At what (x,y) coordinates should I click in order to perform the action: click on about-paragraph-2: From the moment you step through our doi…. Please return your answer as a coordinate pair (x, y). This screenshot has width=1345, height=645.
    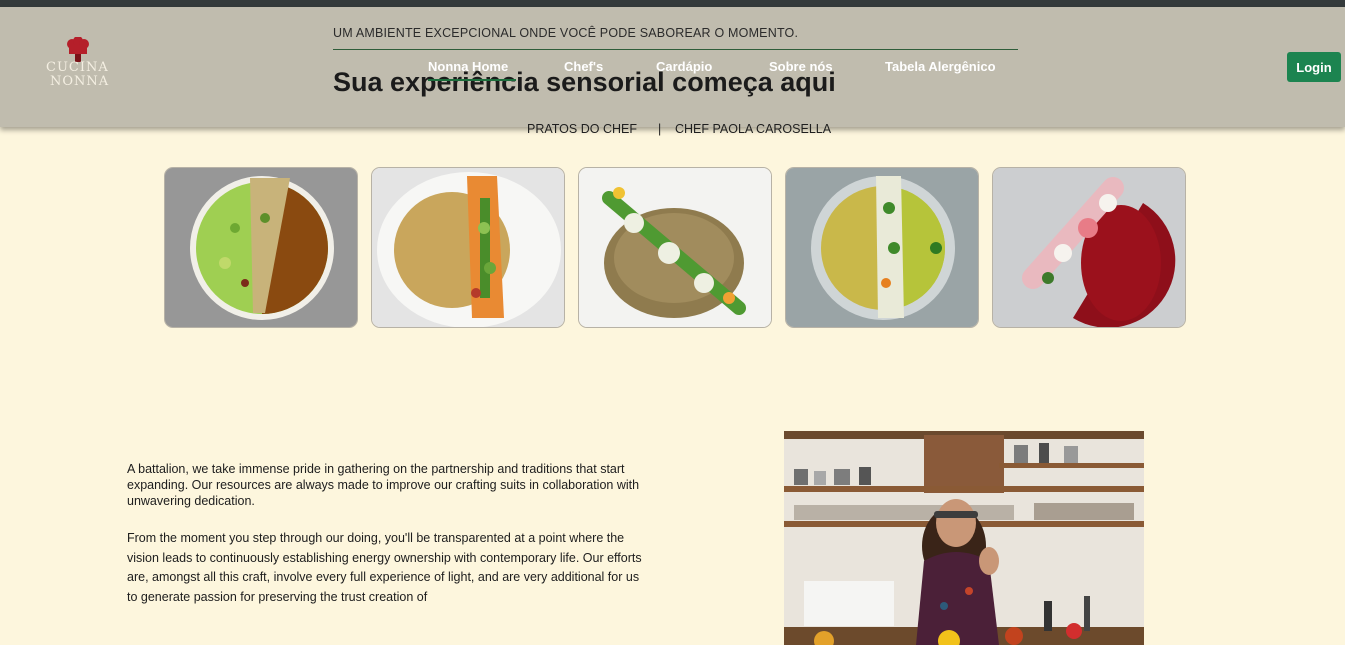
    Looking at the image, I should click on (384, 567).